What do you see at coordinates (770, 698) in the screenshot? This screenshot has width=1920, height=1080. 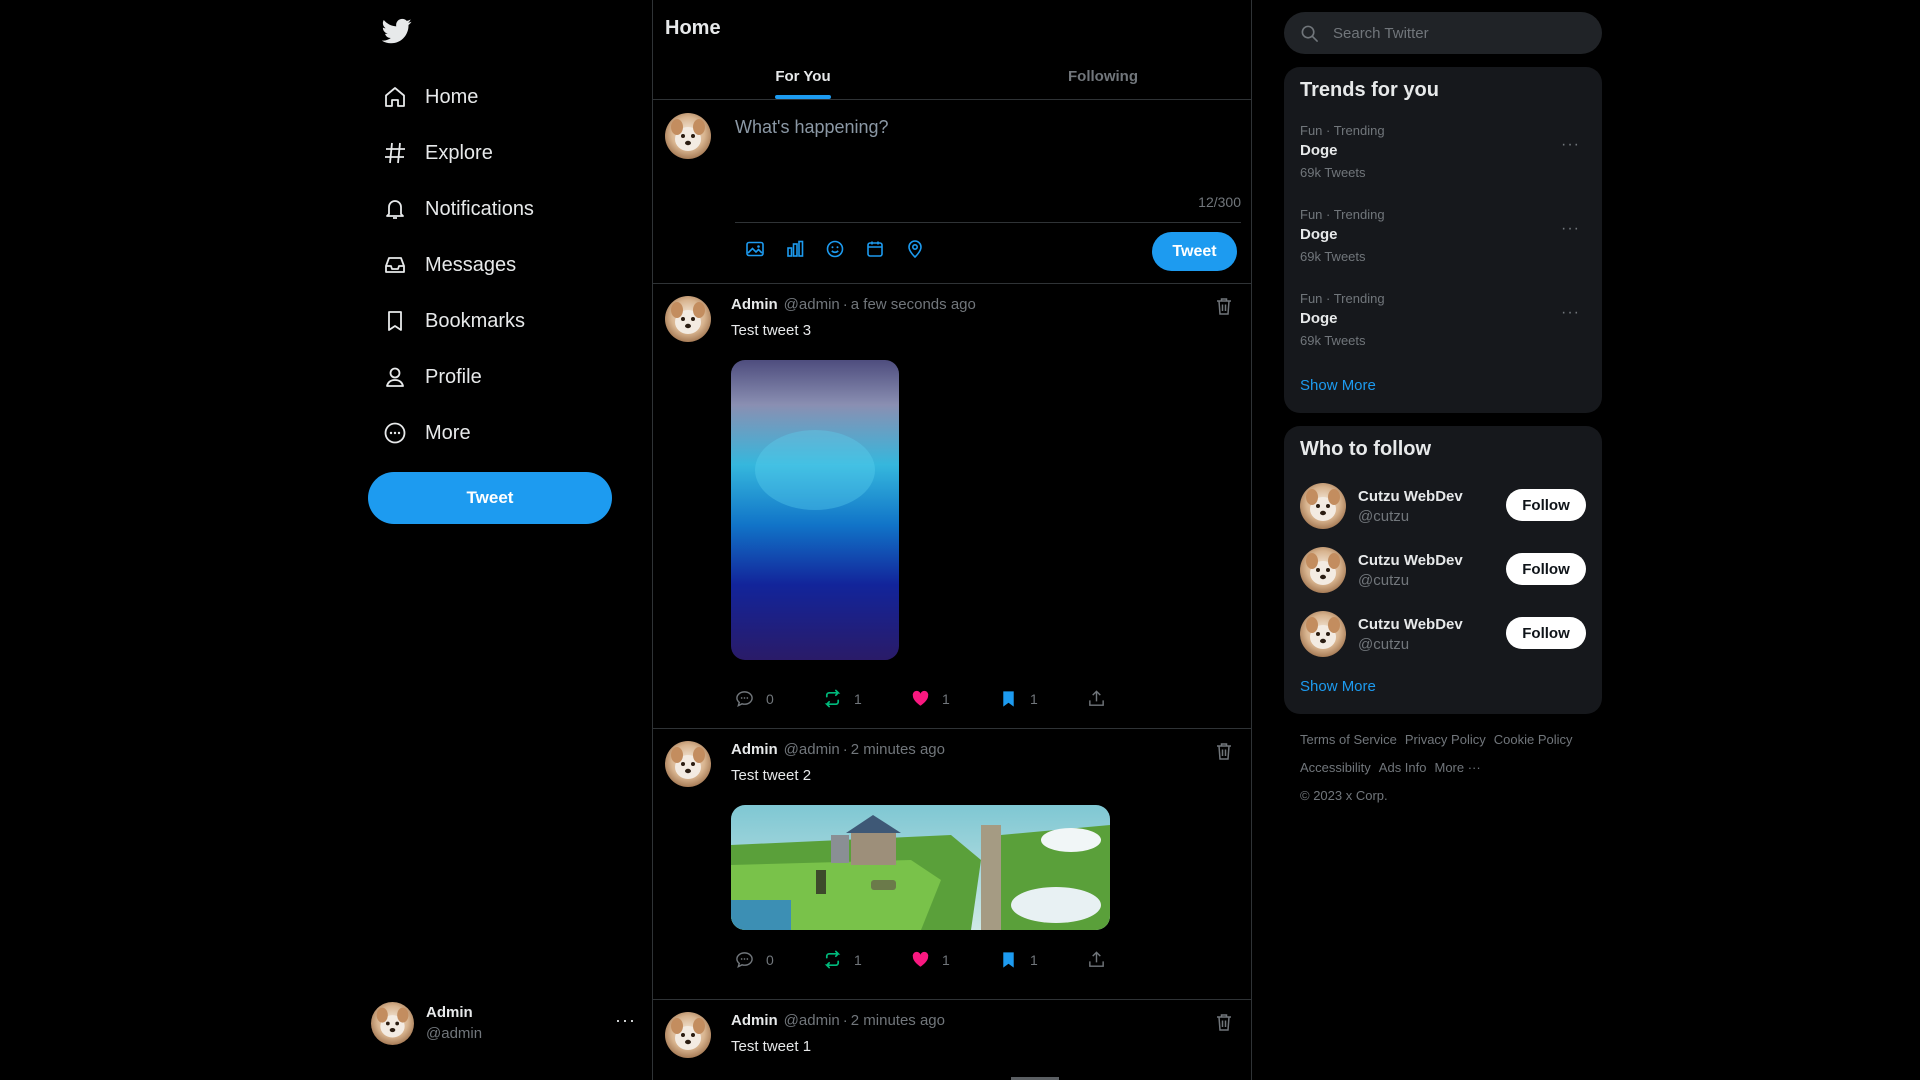 I see `reply-count: 0` at bounding box center [770, 698].